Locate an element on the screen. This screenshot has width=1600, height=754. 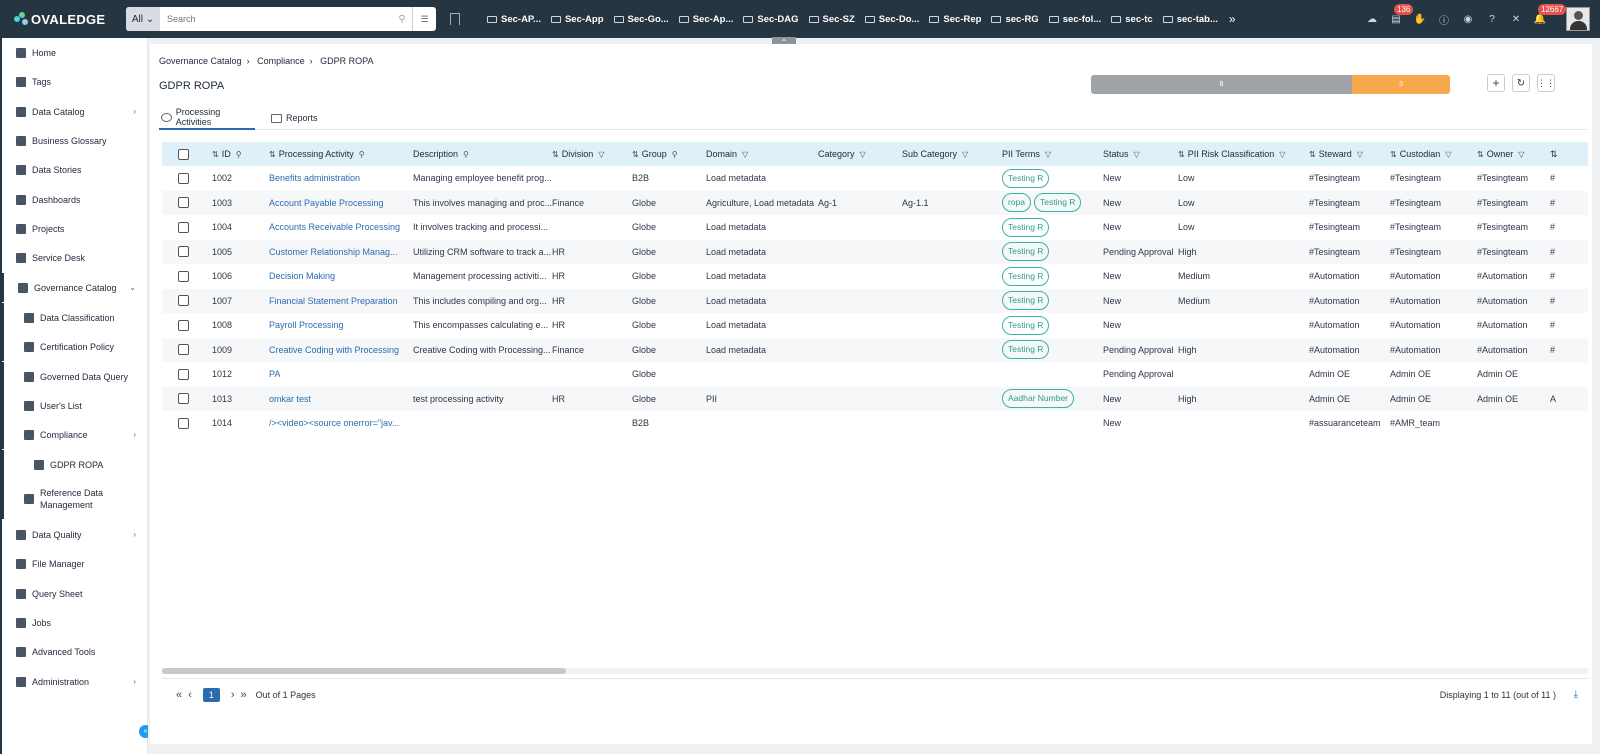
sidebar-item-compliance: Compliance › is located at coordinates (75, 434).